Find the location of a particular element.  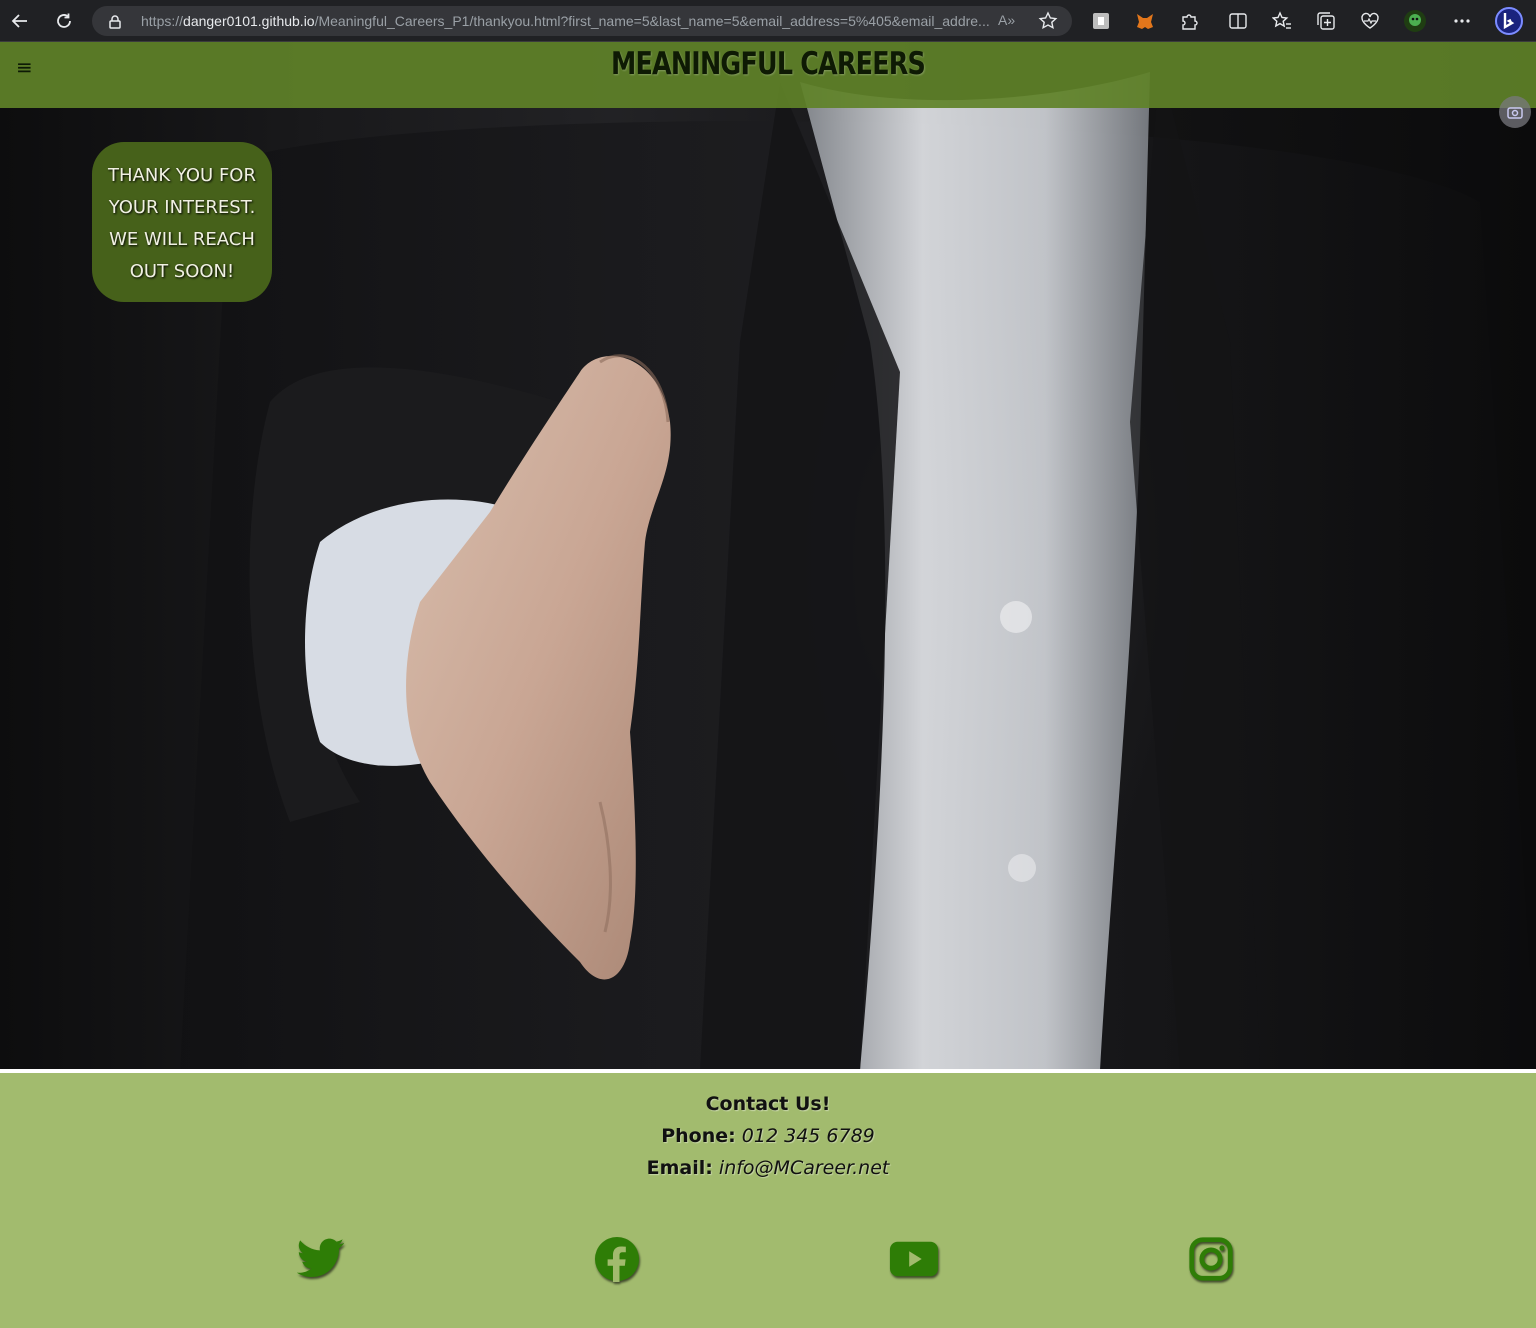

site-header: ≡ MEANINGFUL CAREERS is located at coordinates (768, 75).